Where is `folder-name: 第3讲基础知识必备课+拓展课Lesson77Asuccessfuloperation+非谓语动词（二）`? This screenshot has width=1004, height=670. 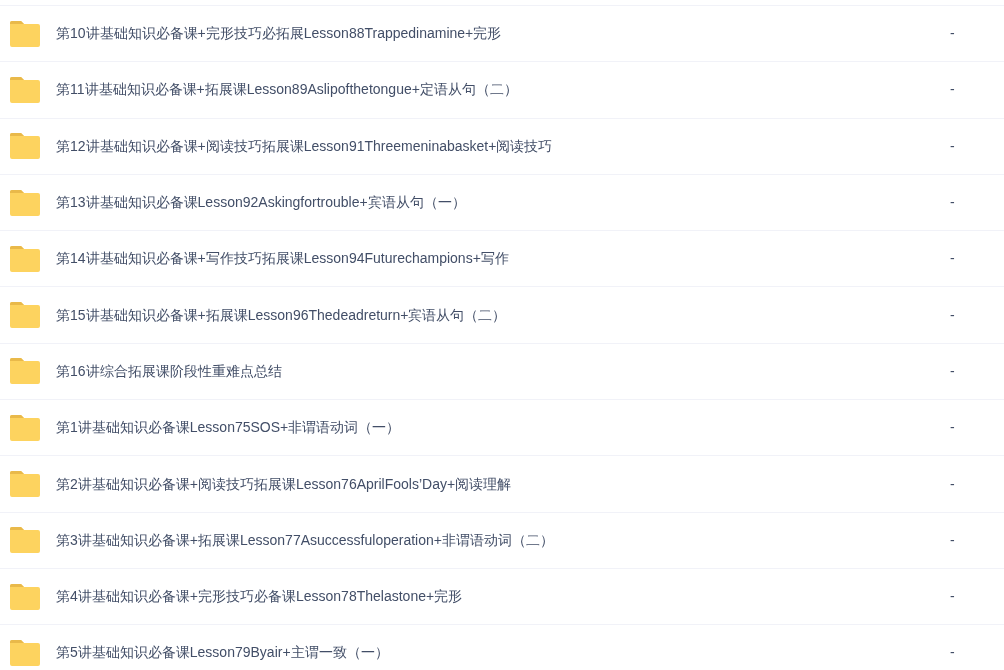
folder-name: 第3讲基础知识必备课+拓展课Lesson77Asuccessfuloperation+非谓语动词（二） is located at coordinates (305, 540).